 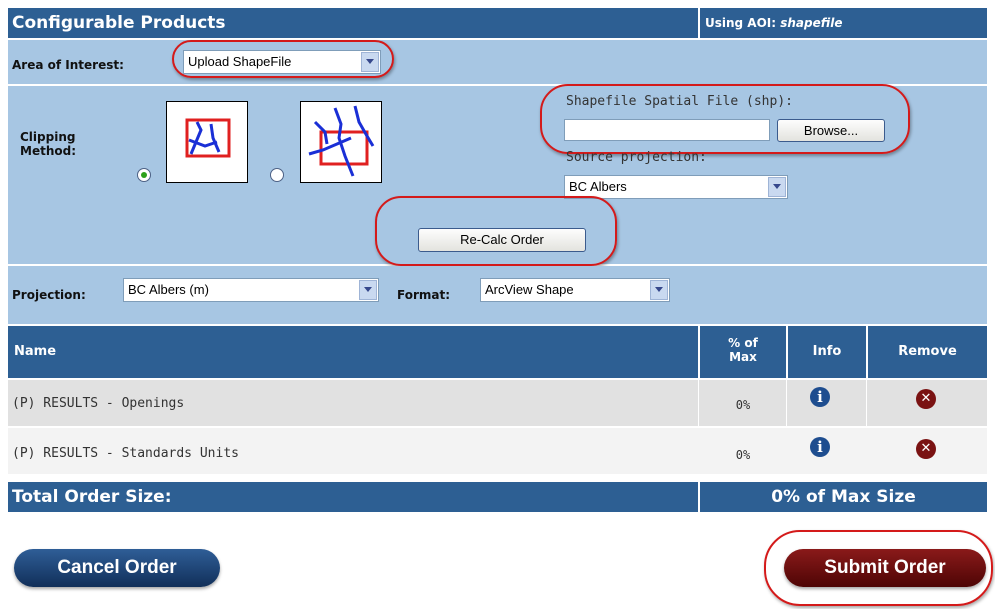 What do you see at coordinates (827, 352) in the screenshot?
I see `col-header-info: Info` at bounding box center [827, 352].